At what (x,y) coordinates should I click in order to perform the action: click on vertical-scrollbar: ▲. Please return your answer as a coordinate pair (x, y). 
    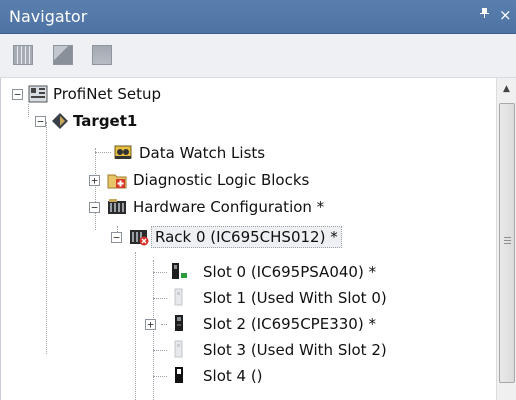
    Looking at the image, I should click on (506, 239).